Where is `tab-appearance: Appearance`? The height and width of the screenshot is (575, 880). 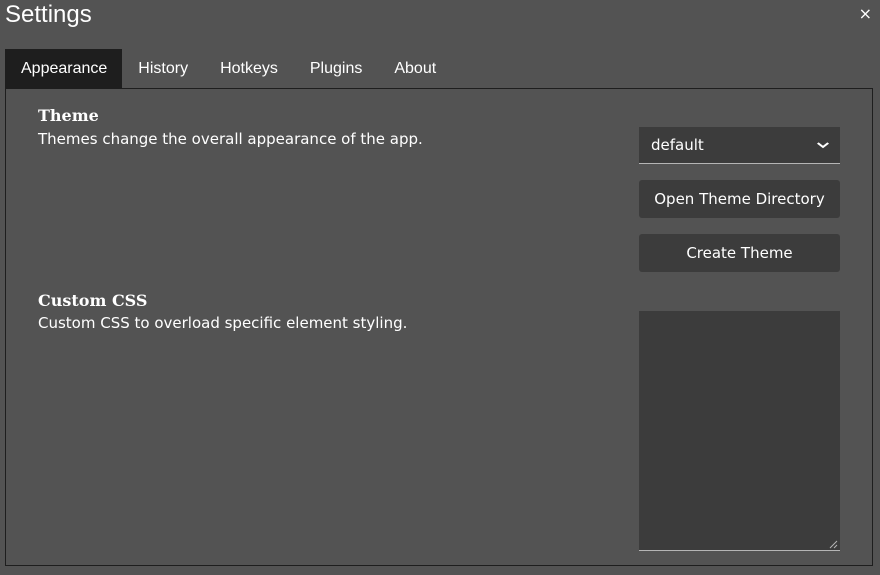
tab-appearance: Appearance is located at coordinates (64, 68).